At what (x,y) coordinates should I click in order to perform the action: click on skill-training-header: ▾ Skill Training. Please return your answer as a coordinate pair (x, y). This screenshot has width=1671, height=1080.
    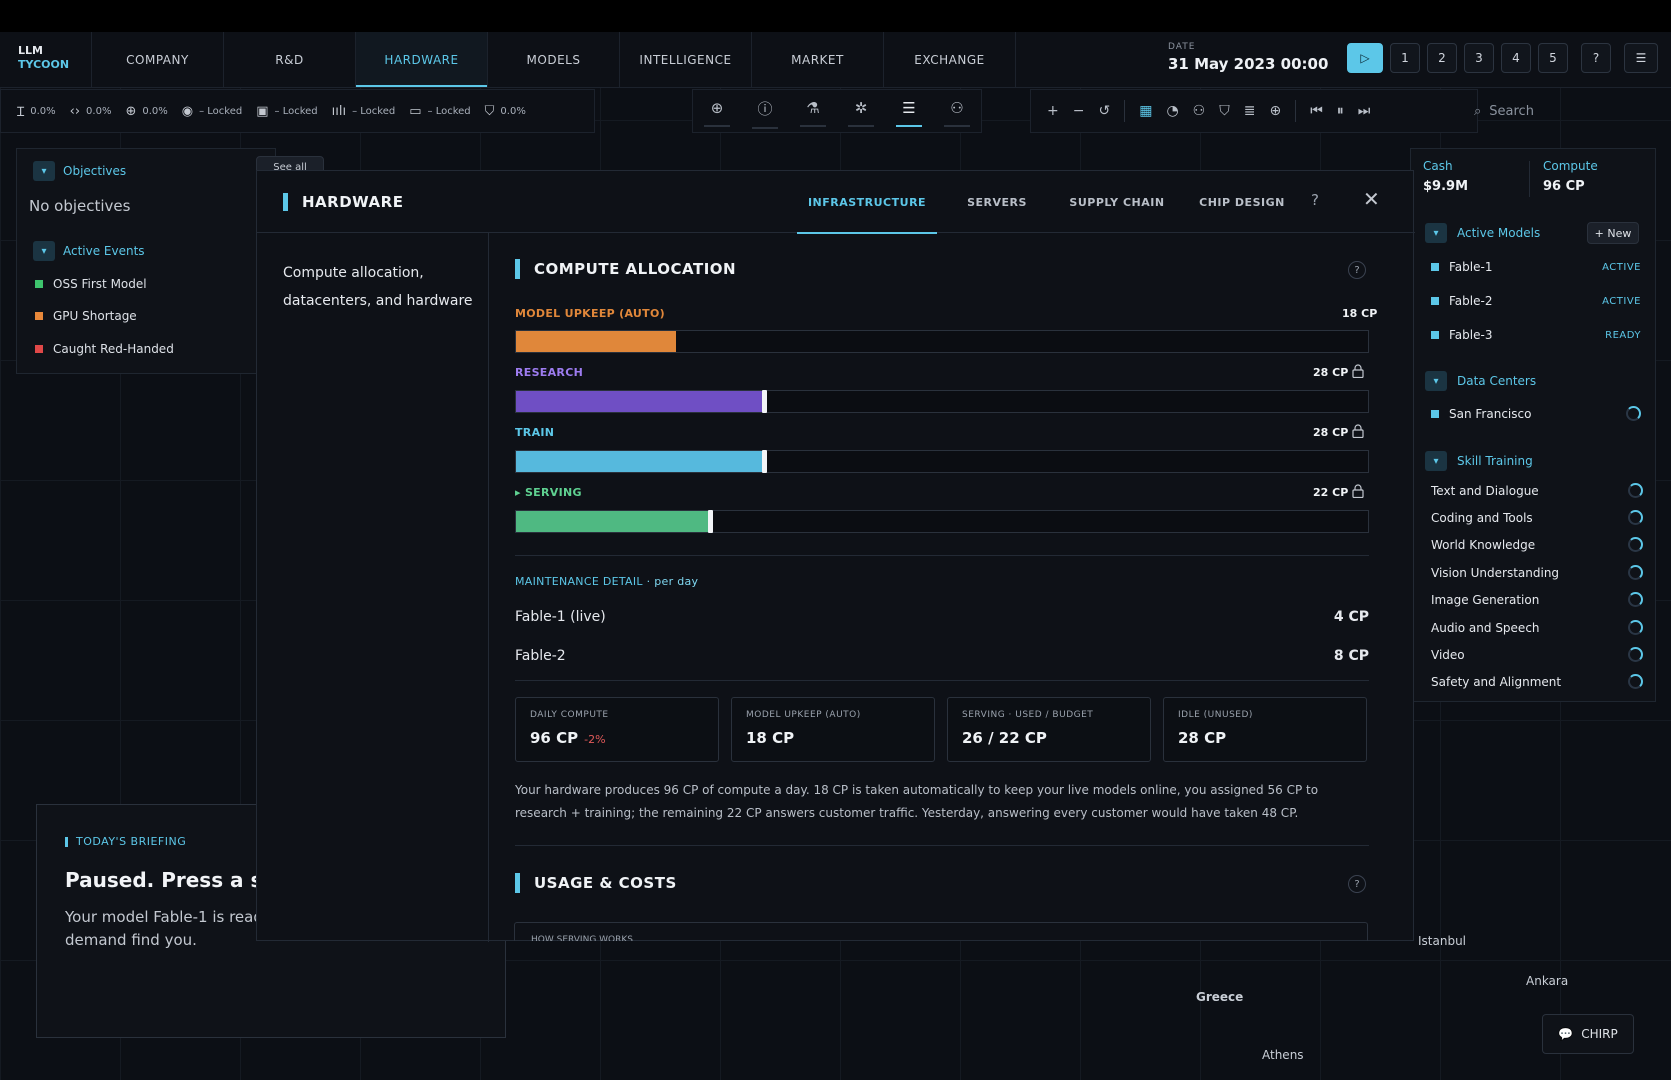
    Looking at the image, I should click on (1479, 461).